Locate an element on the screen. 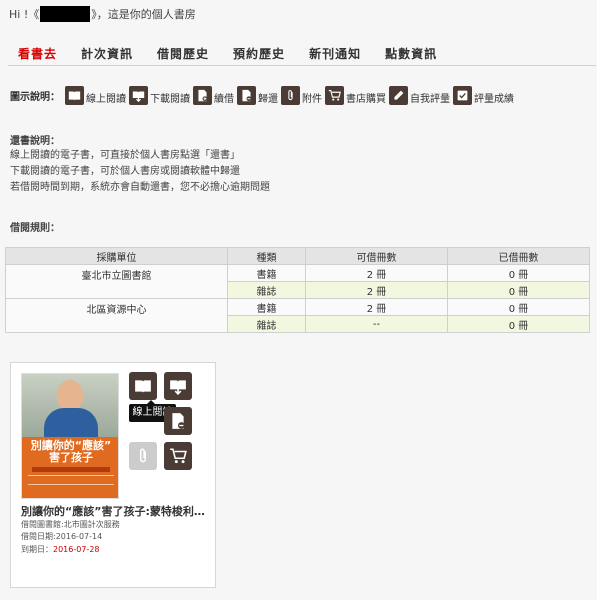 The width and height of the screenshot is (597, 600). table-row: 北區資源中心 書籍 2 冊 0 冊 is located at coordinates (297, 315).